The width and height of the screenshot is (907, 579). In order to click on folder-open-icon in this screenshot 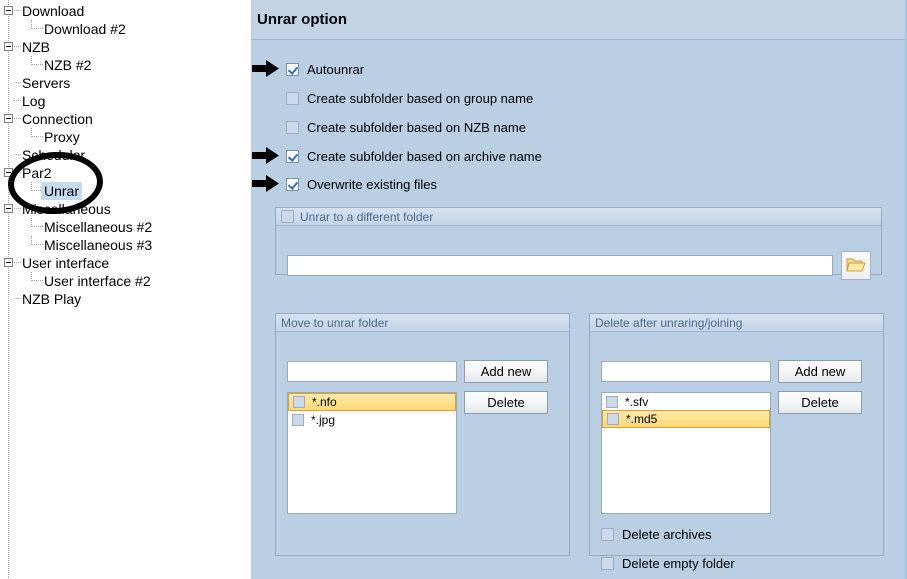, I will do `click(856, 265)`.